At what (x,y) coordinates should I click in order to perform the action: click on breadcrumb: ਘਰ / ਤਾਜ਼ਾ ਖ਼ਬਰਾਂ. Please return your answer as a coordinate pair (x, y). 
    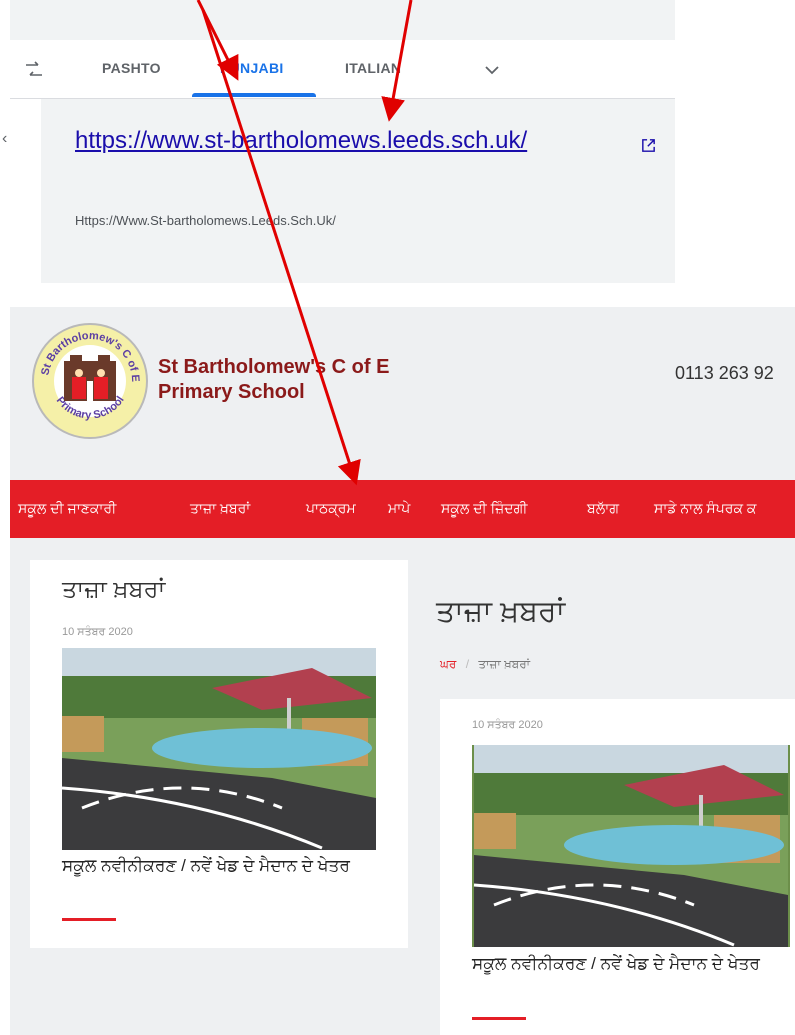
    Looking at the image, I should click on (485, 664).